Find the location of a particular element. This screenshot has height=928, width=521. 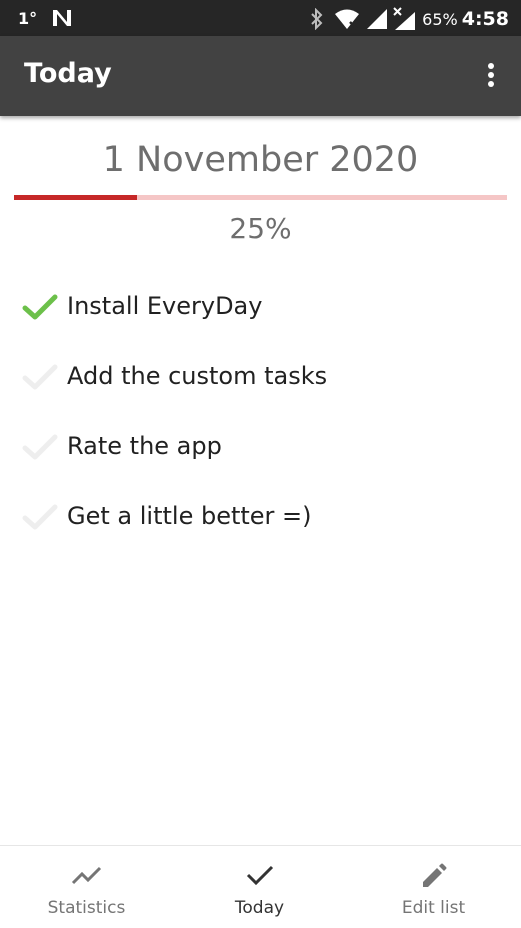

trending-up-icon is located at coordinates (86, 875).